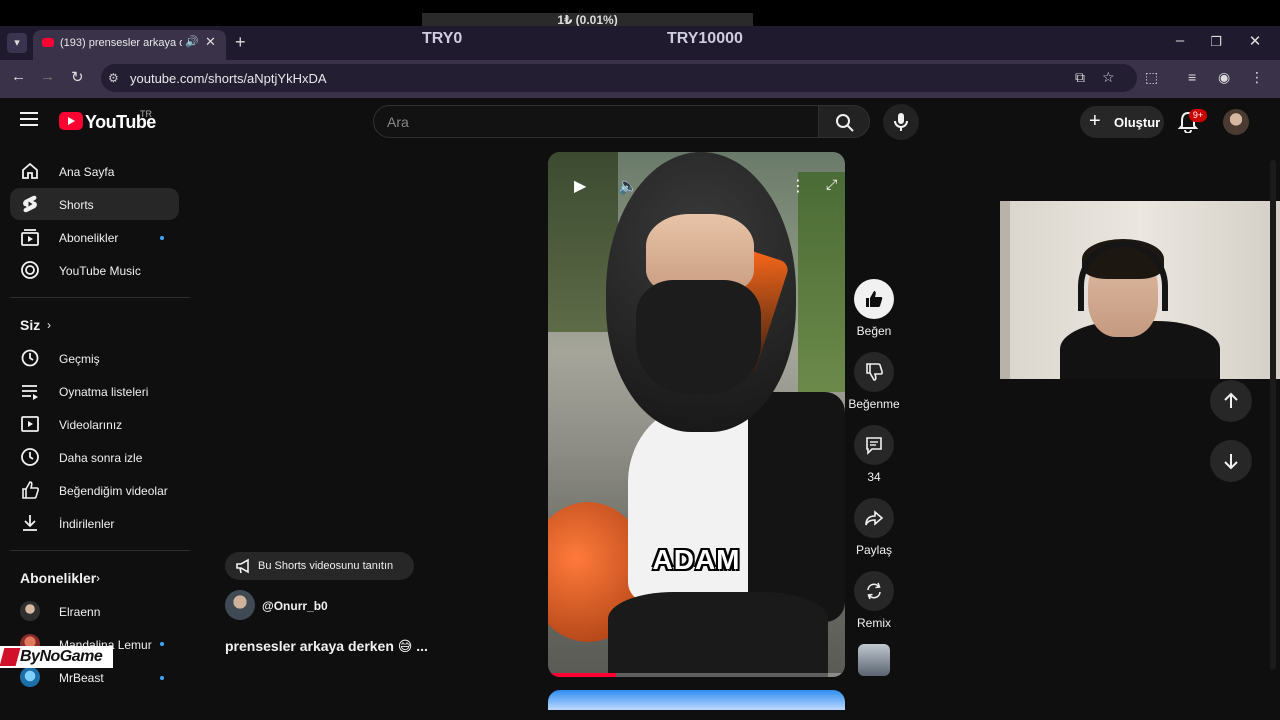 The image size is (1280, 720). I want to click on site-info-icon: ⚙, so click(113, 78).